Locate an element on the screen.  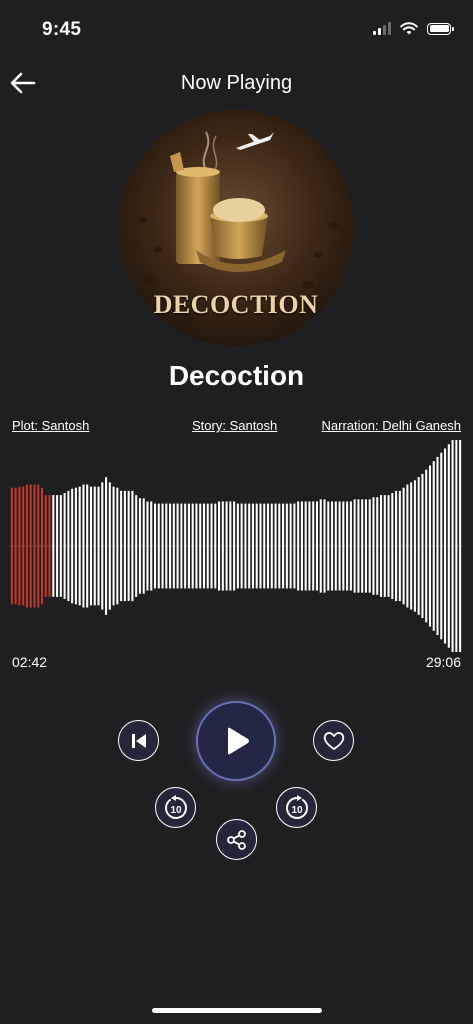
cover-title-text: DECOCTION is located at coordinates (236, 304).